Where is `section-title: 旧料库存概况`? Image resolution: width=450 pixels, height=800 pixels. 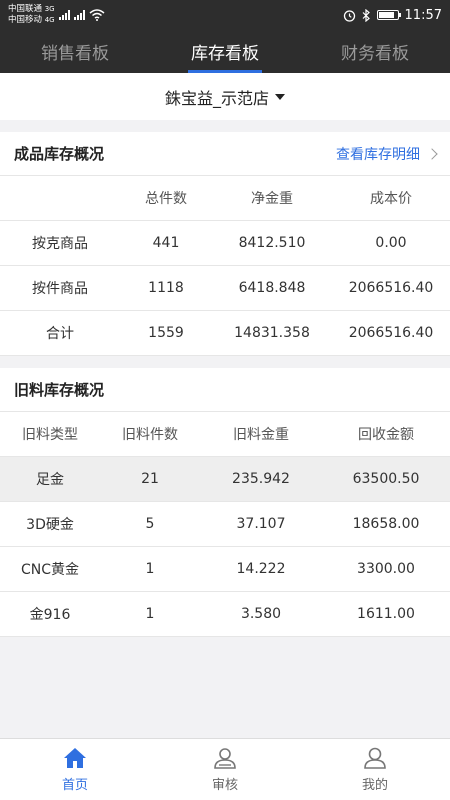 section-title: 旧料库存概况 is located at coordinates (59, 390).